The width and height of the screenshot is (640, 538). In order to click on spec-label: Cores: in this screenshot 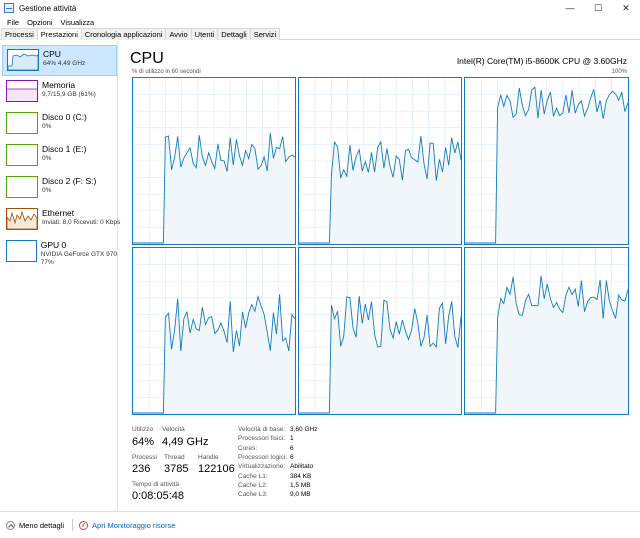, I will do `click(248, 448)`.